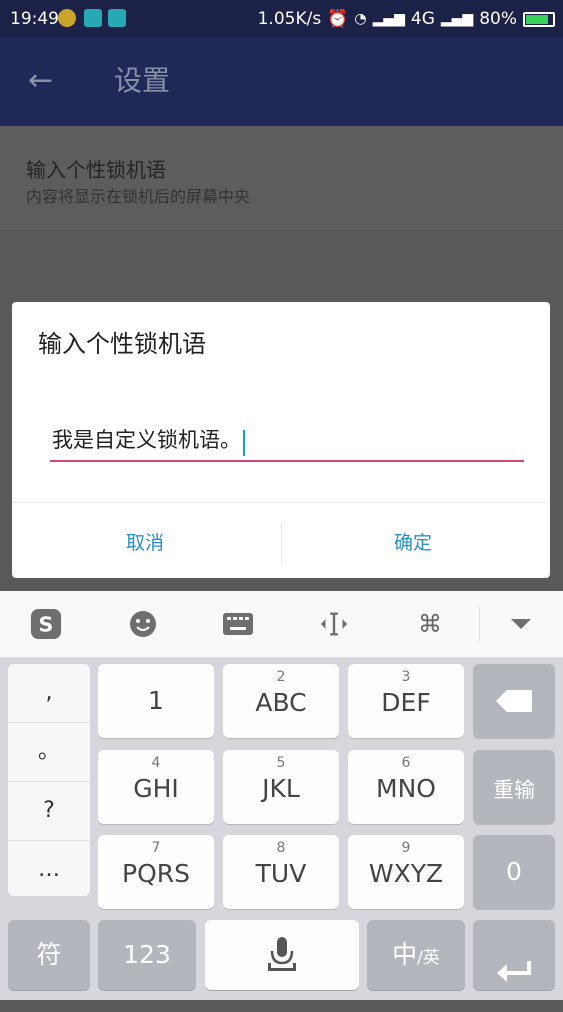 This screenshot has height=1012, width=563. I want to click on setting-title: 输入个性锁机语, so click(96, 170).